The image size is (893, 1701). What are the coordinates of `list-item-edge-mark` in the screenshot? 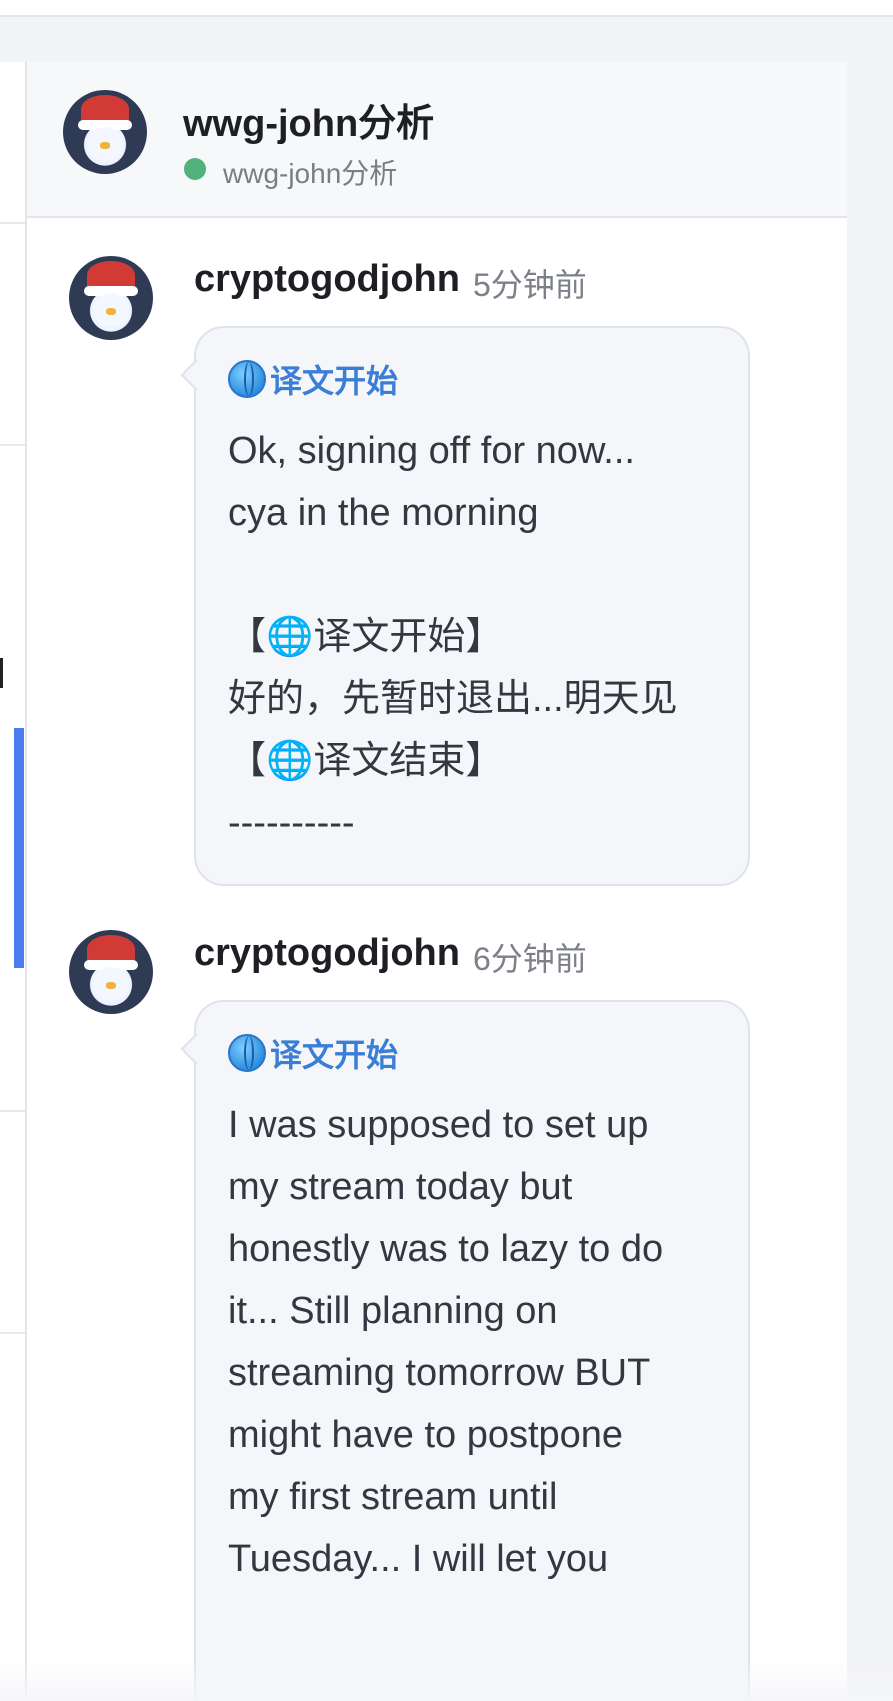 It's located at (1, 673).